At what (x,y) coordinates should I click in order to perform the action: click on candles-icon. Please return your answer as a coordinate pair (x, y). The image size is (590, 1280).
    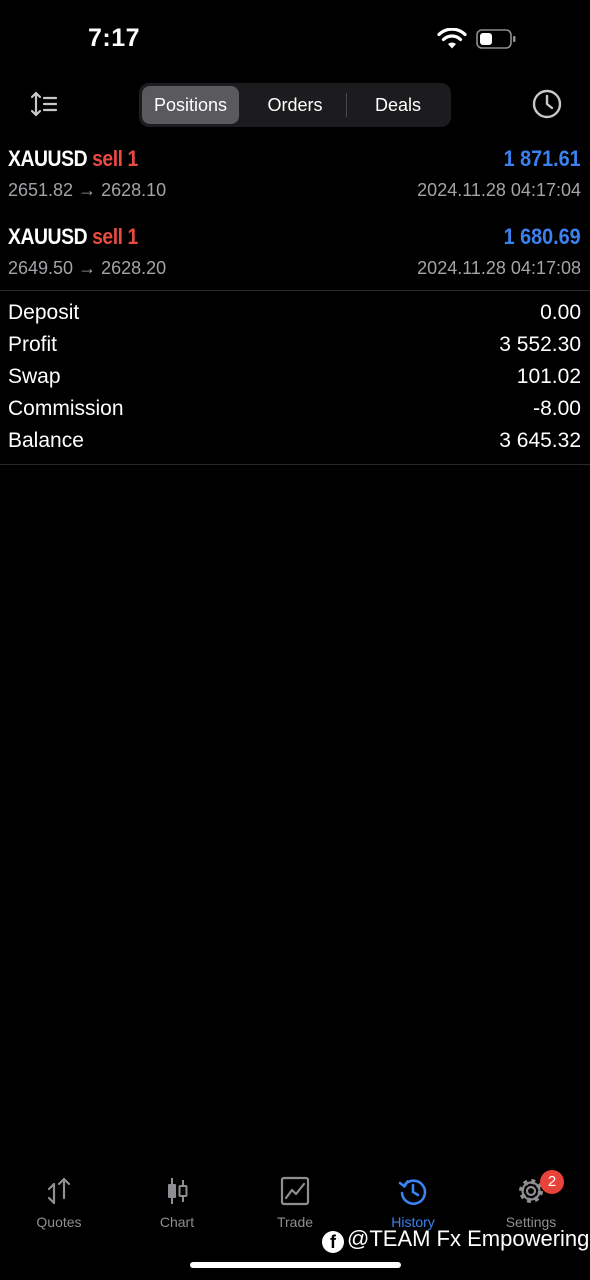
    Looking at the image, I should click on (178, 1191).